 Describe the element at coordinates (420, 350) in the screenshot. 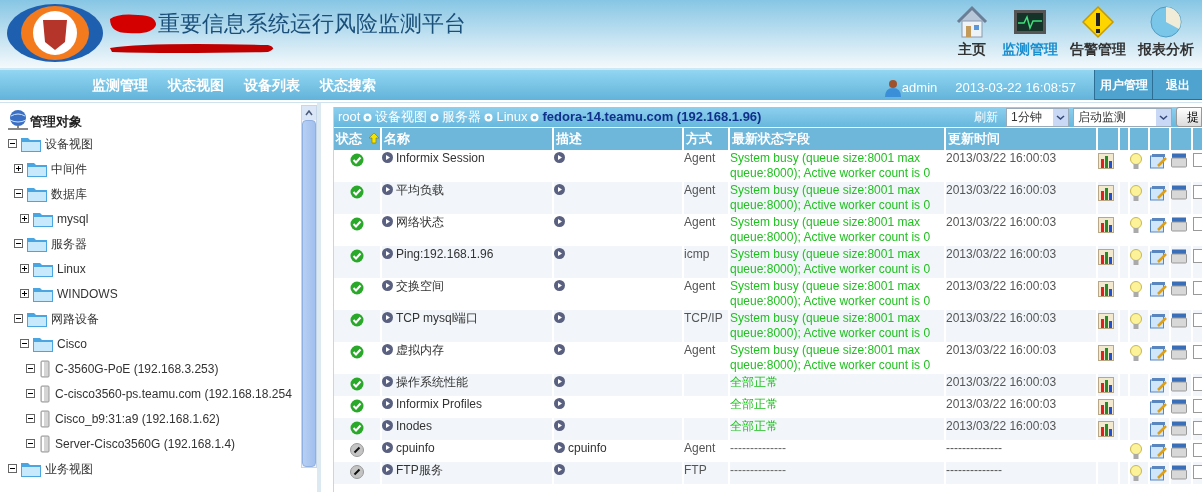

I see `monitor-name: 虚拟内存` at that location.